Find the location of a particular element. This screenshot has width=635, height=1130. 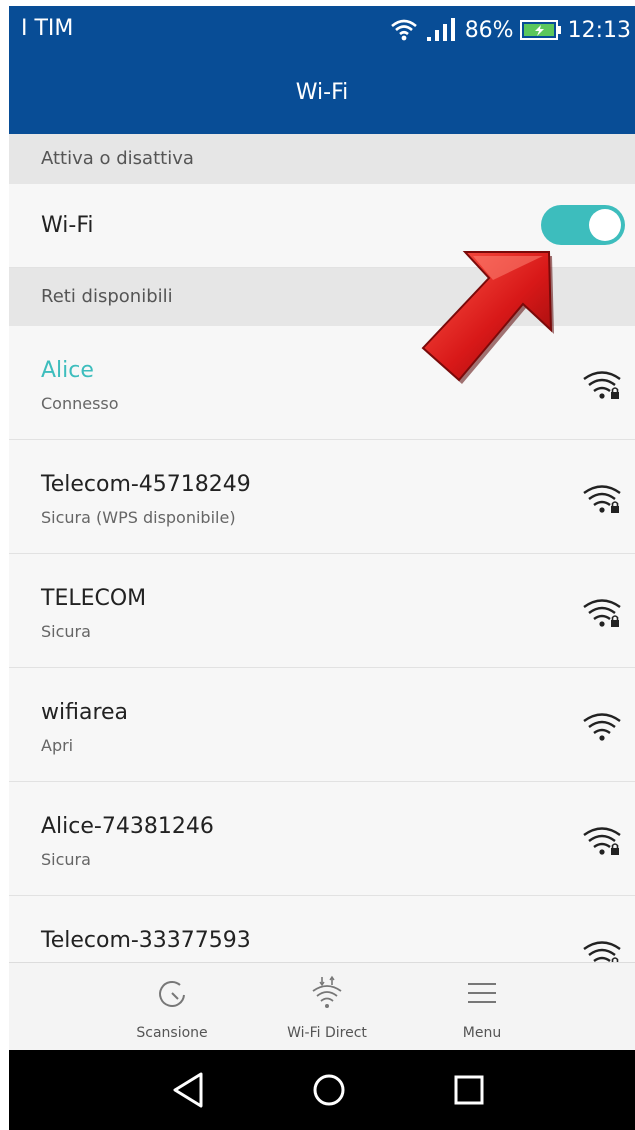

network-status: Connesso is located at coordinates (80, 403).